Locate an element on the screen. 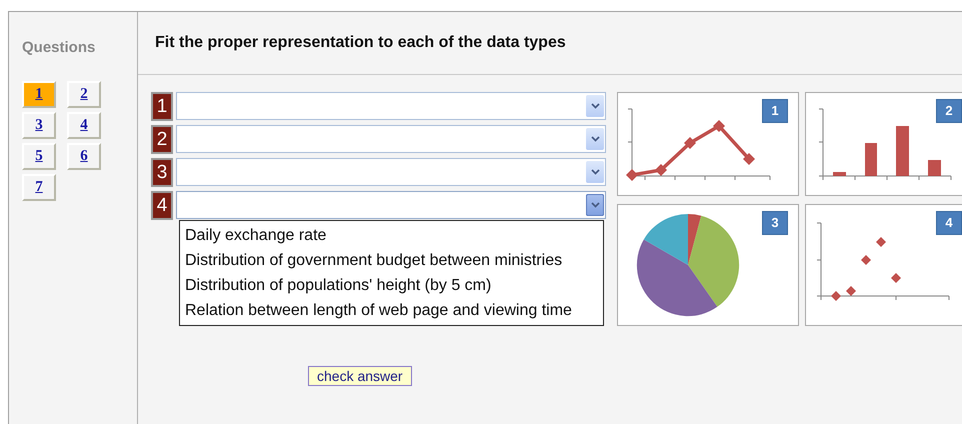  dropdown-option: Distribution of government budget between ministries is located at coordinates (394, 260).